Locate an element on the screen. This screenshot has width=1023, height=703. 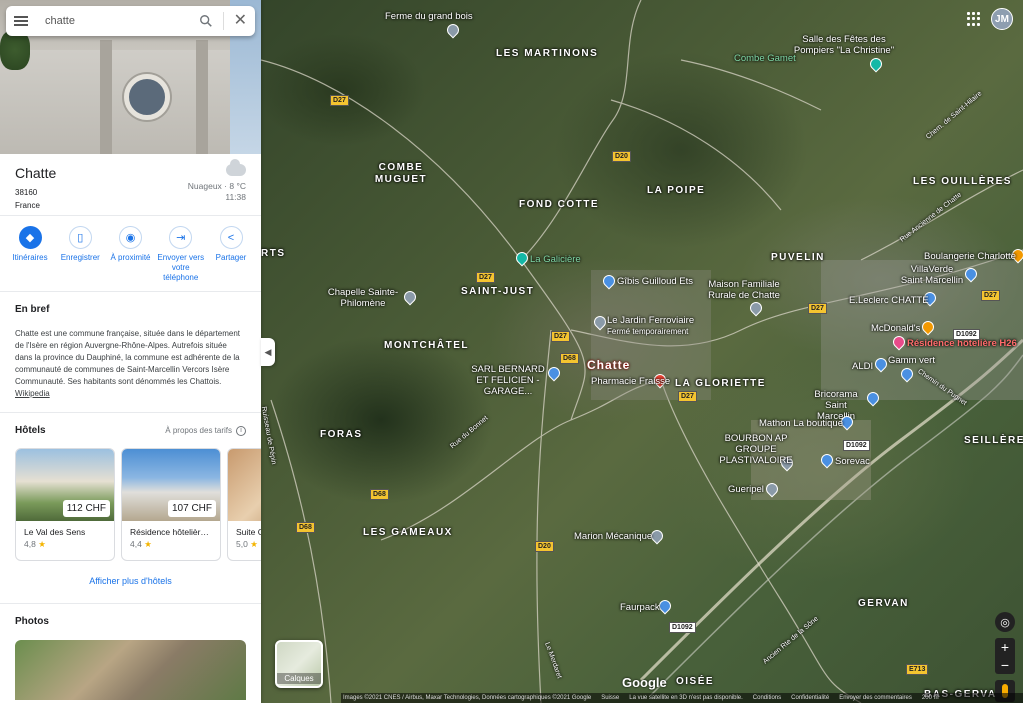
poi-label: Combe Gamet is located at coordinates (765, 58).